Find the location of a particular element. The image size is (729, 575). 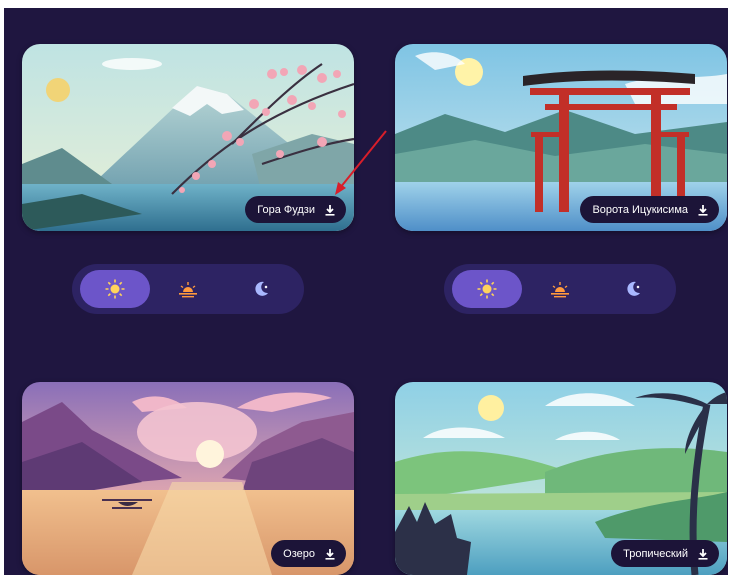

download-button: Тропический is located at coordinates (665, 553).